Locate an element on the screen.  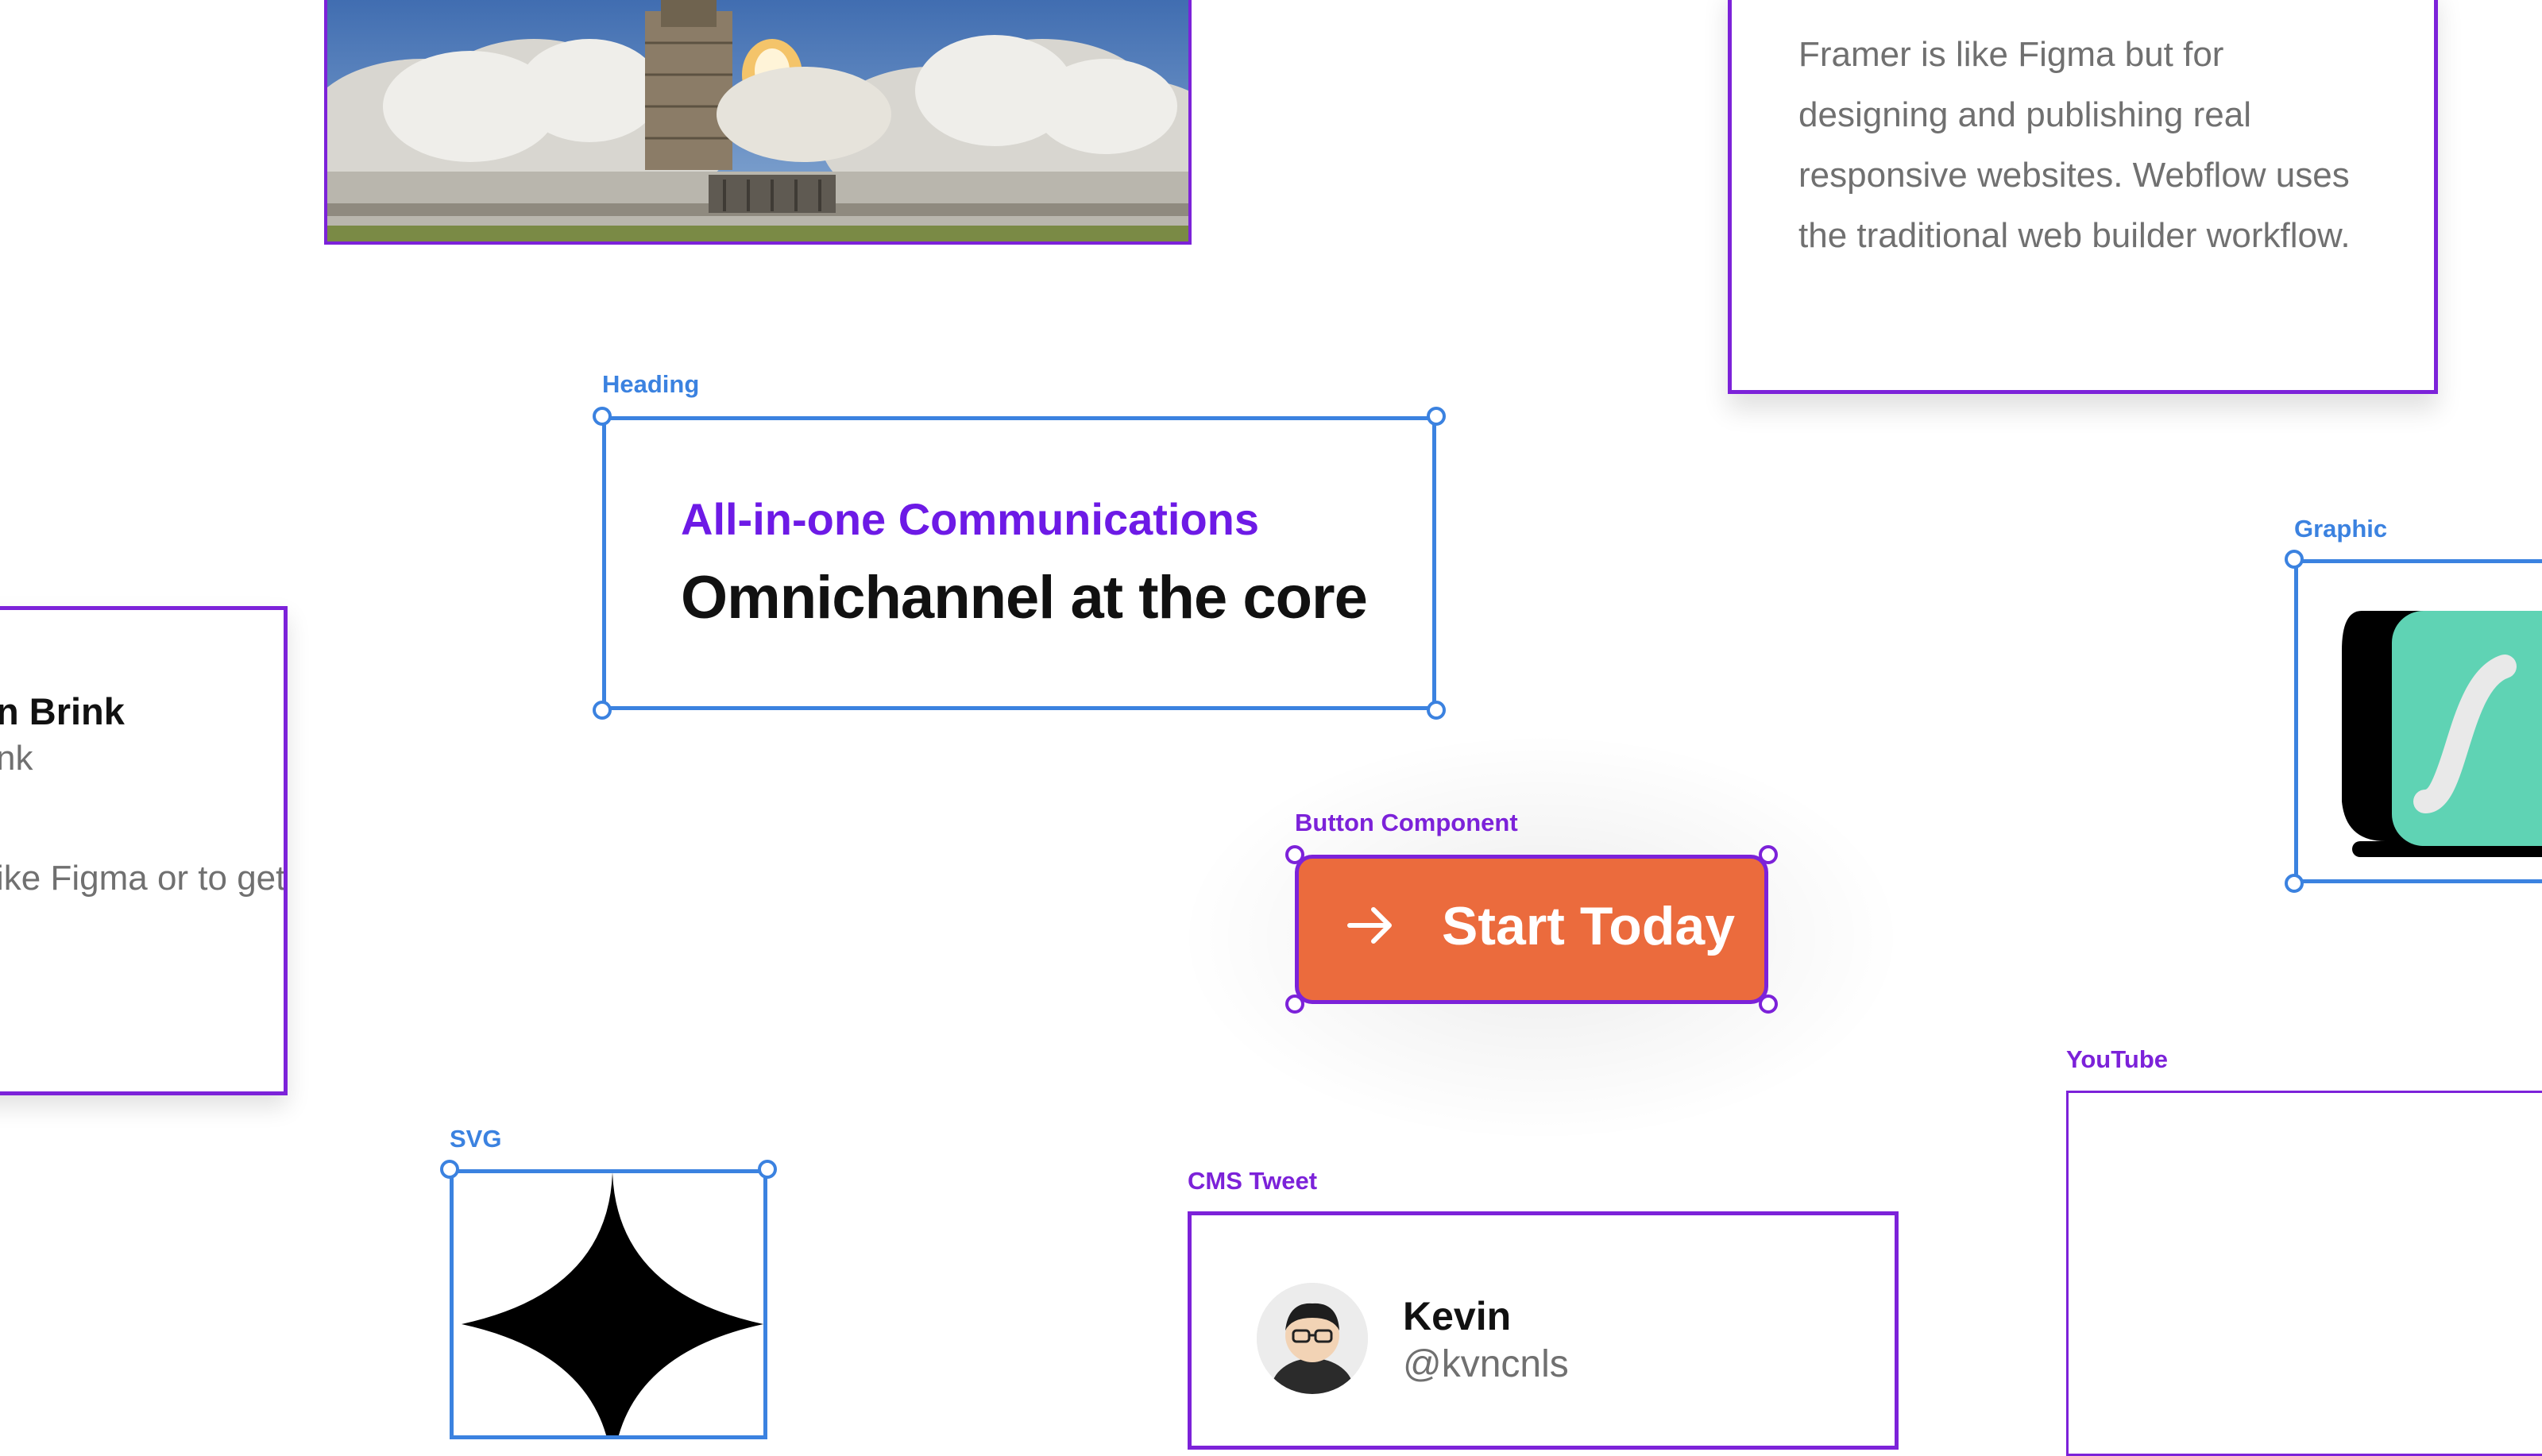
button-component-label: Button Component is located at coordinates (1406, 822).